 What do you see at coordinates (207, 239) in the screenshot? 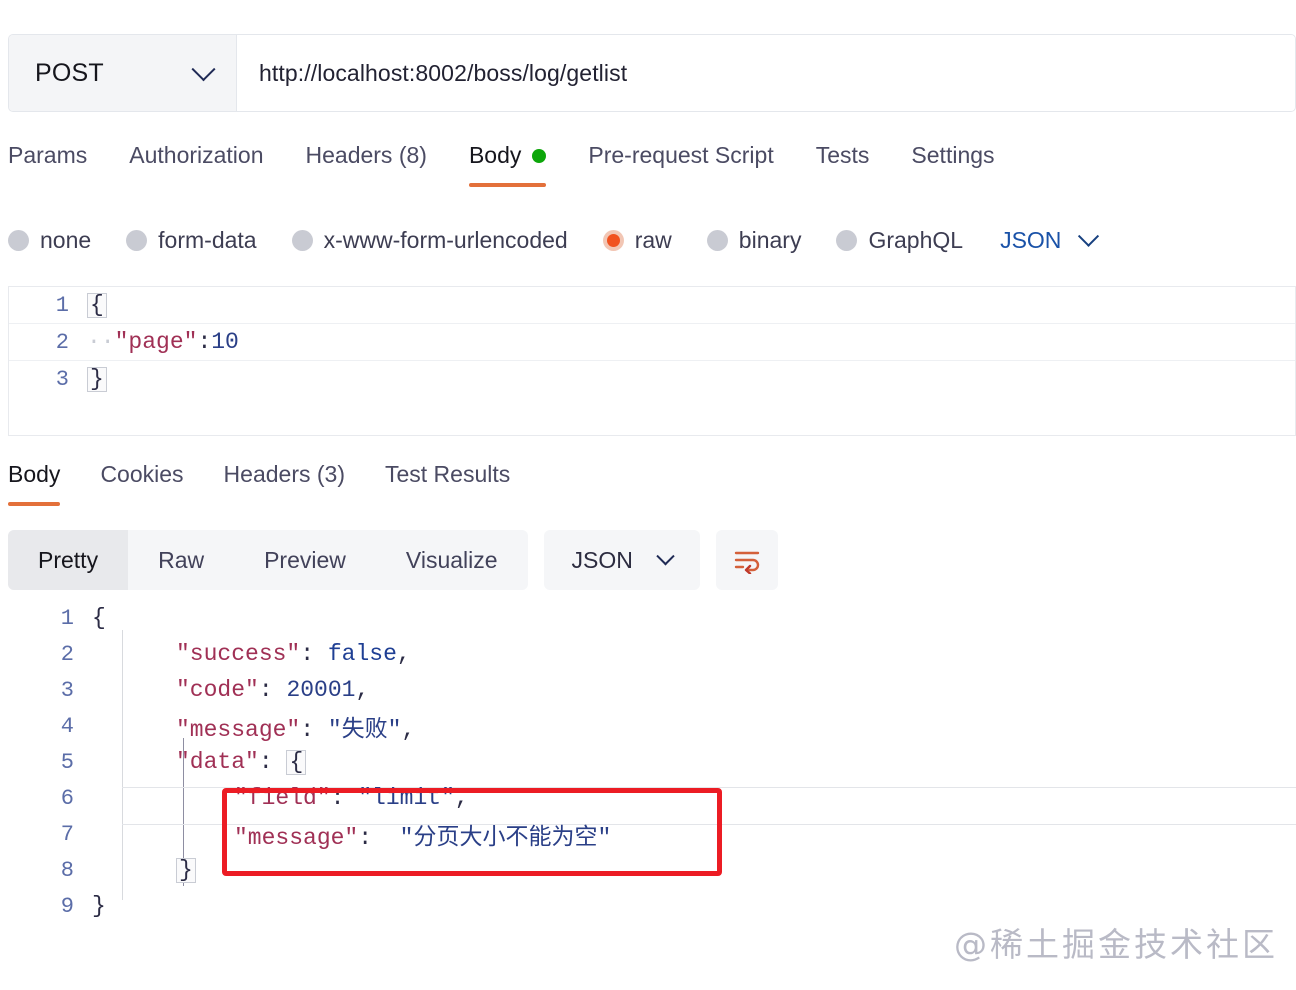
I see `body-type-form-data-label: form-data` at bounding box center [207, 239].